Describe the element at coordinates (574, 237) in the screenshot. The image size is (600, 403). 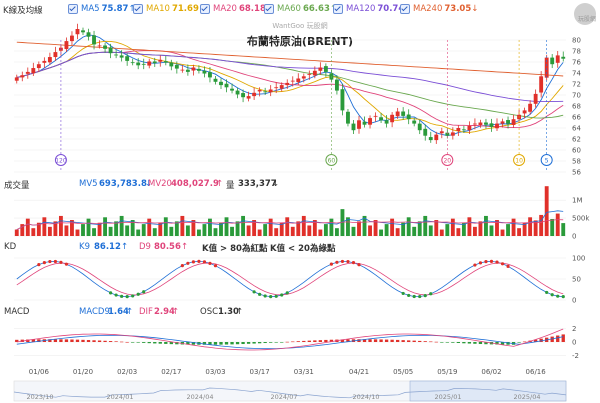
I see `volume-tick-label: 0` at that location.